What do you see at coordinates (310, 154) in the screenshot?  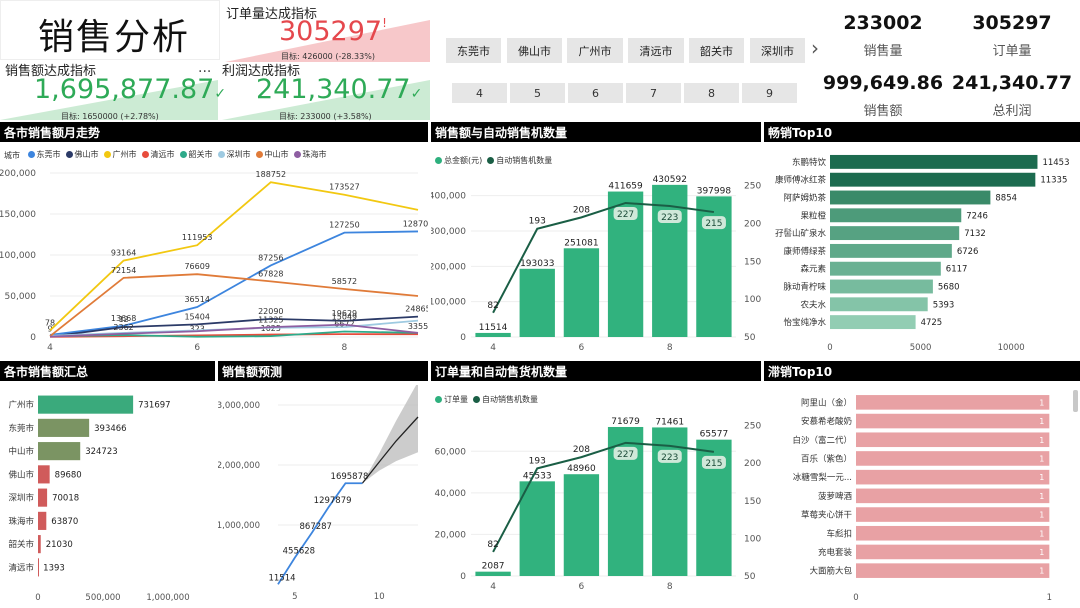 I see `legend-item: 珠海市` at bounding box center [310, 154].